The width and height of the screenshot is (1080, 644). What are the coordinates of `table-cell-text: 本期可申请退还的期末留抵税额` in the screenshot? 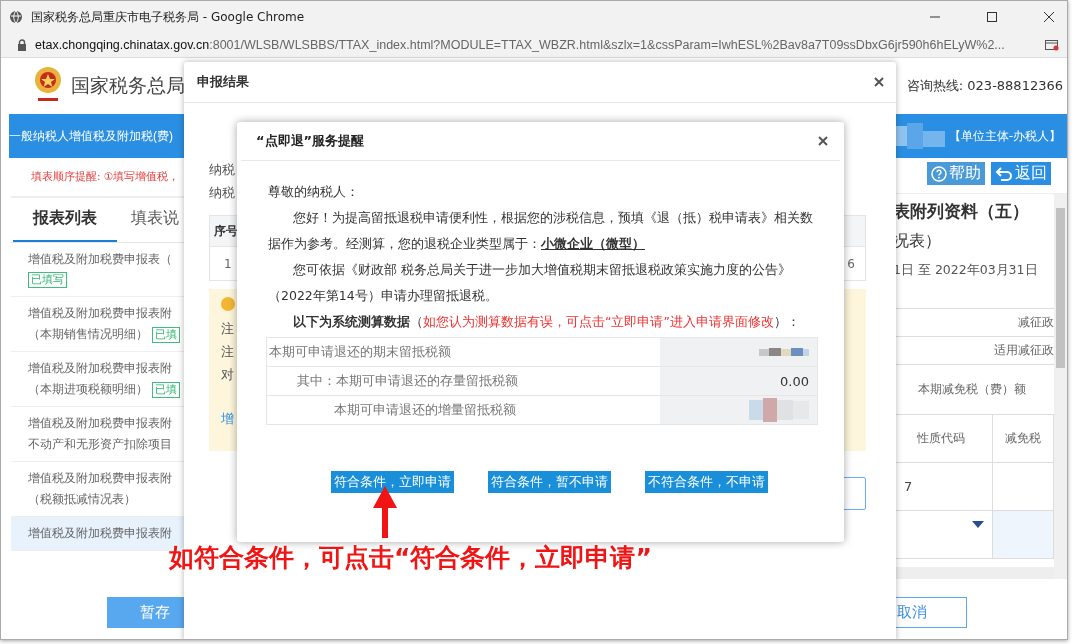 It's located at (360, 351).